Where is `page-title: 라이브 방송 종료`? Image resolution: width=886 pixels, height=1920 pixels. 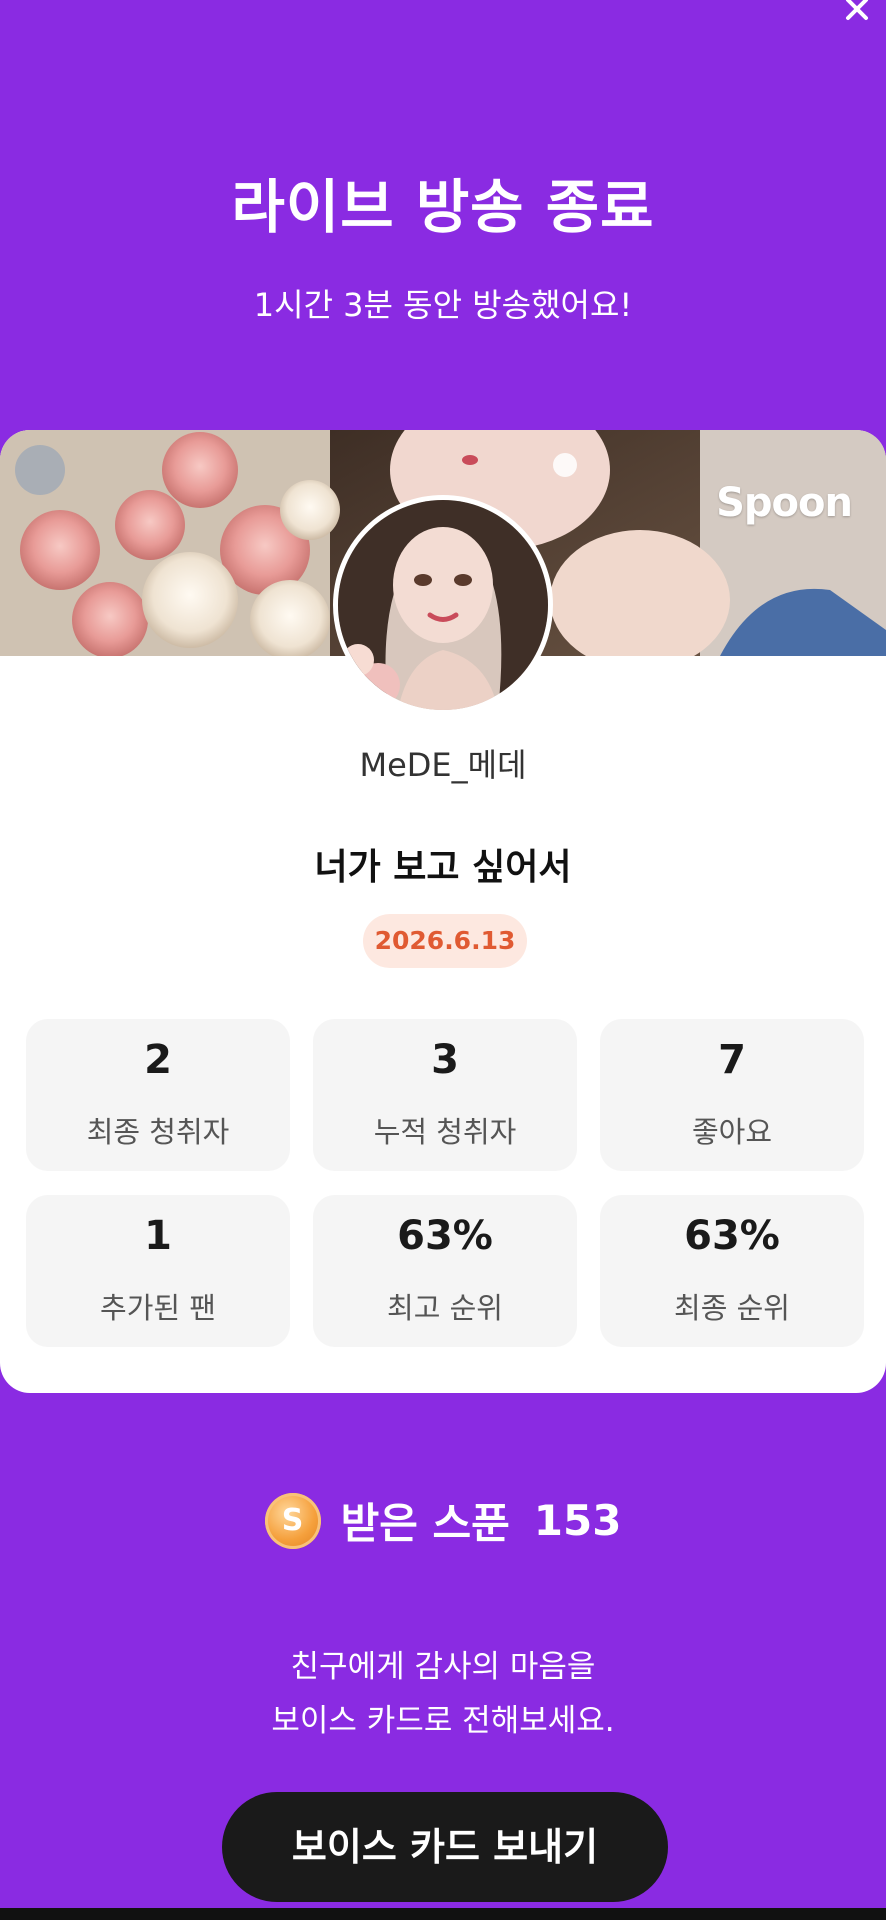 page-title: 라이브 방송 종료 is located at coordinates (443, 207).